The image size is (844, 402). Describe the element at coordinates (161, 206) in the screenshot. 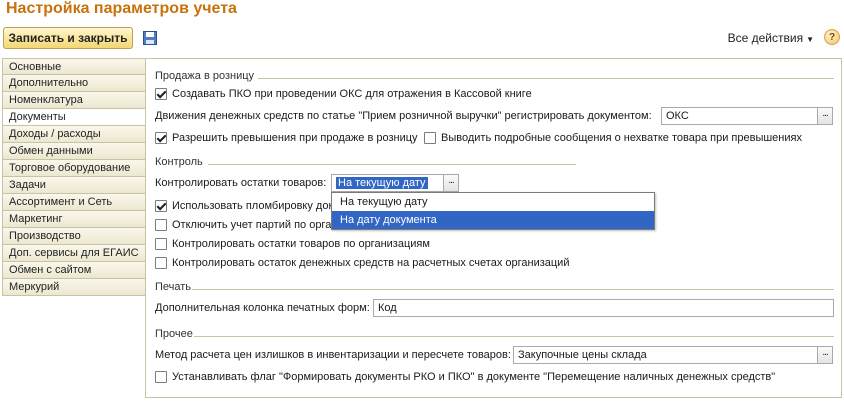

I see `use-seal-checkbox` at that location.